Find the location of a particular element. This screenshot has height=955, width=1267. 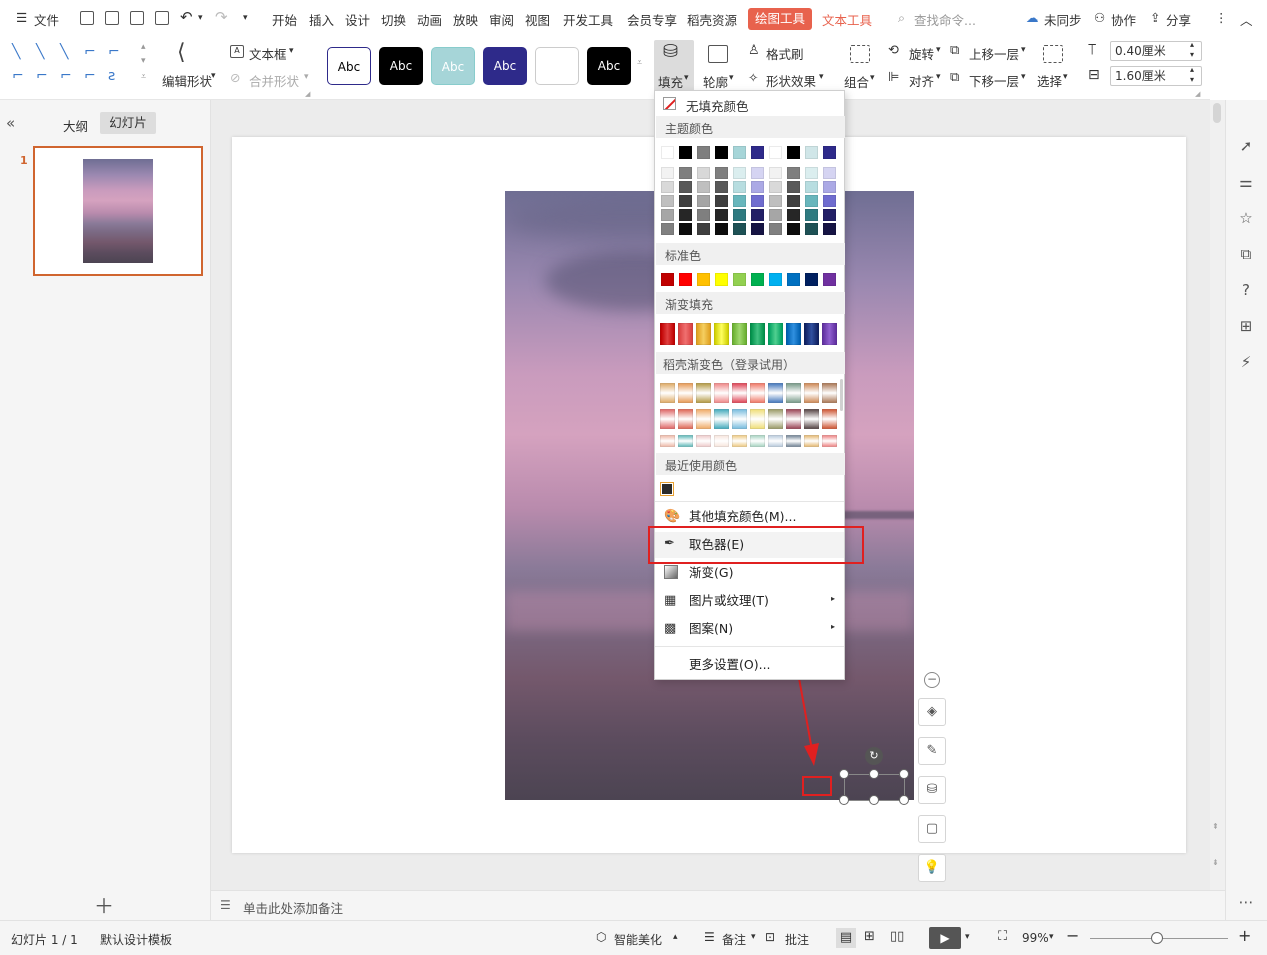

rotate-button: 旋转 is located at coordinates (921, 53).